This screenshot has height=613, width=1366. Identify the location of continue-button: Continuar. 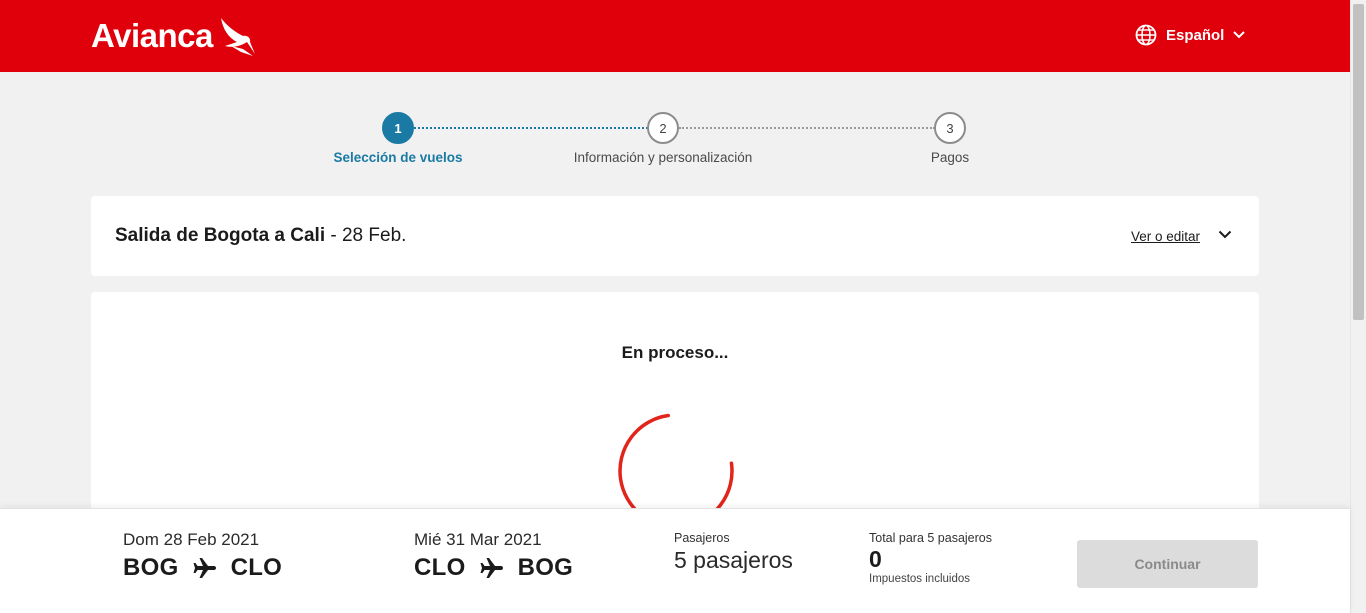
(1167, 564).